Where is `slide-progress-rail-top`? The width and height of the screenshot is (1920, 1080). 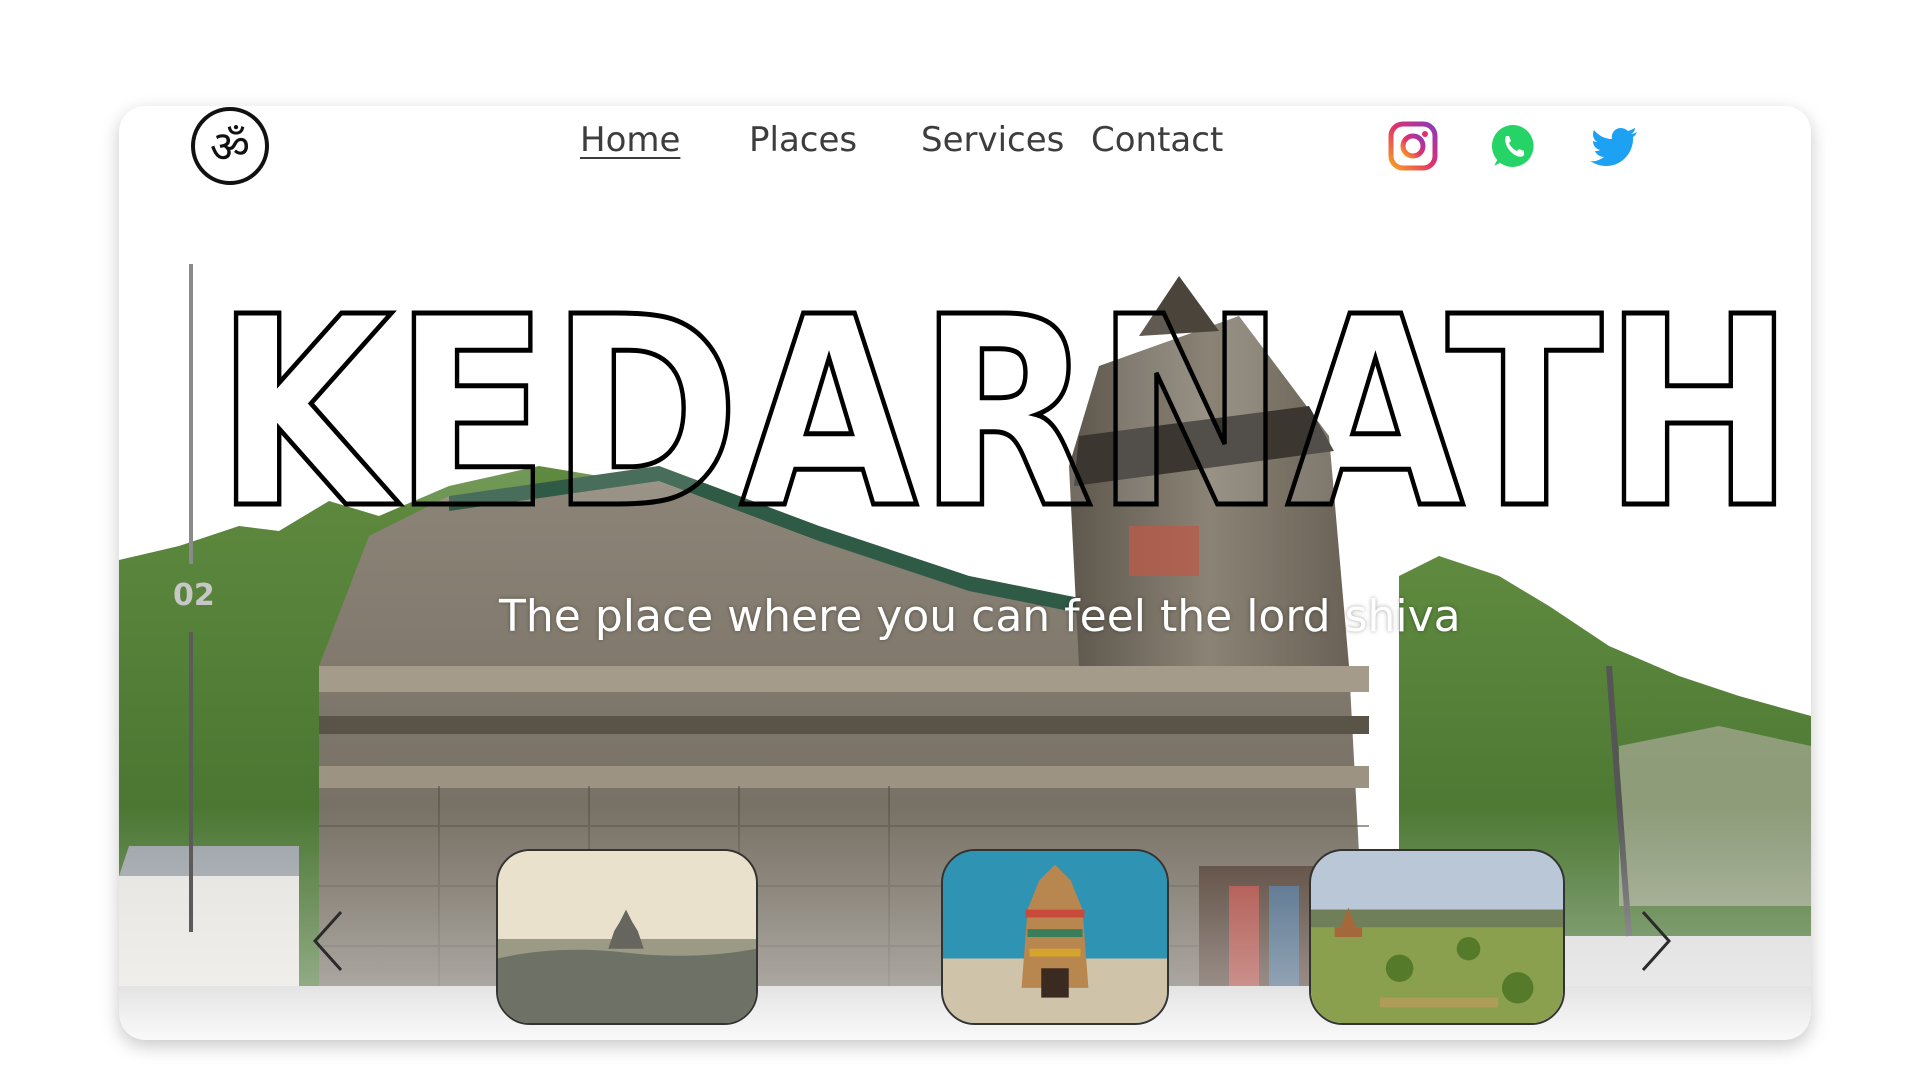 slide-progress-rail-top is located at coordinates (191, 414).